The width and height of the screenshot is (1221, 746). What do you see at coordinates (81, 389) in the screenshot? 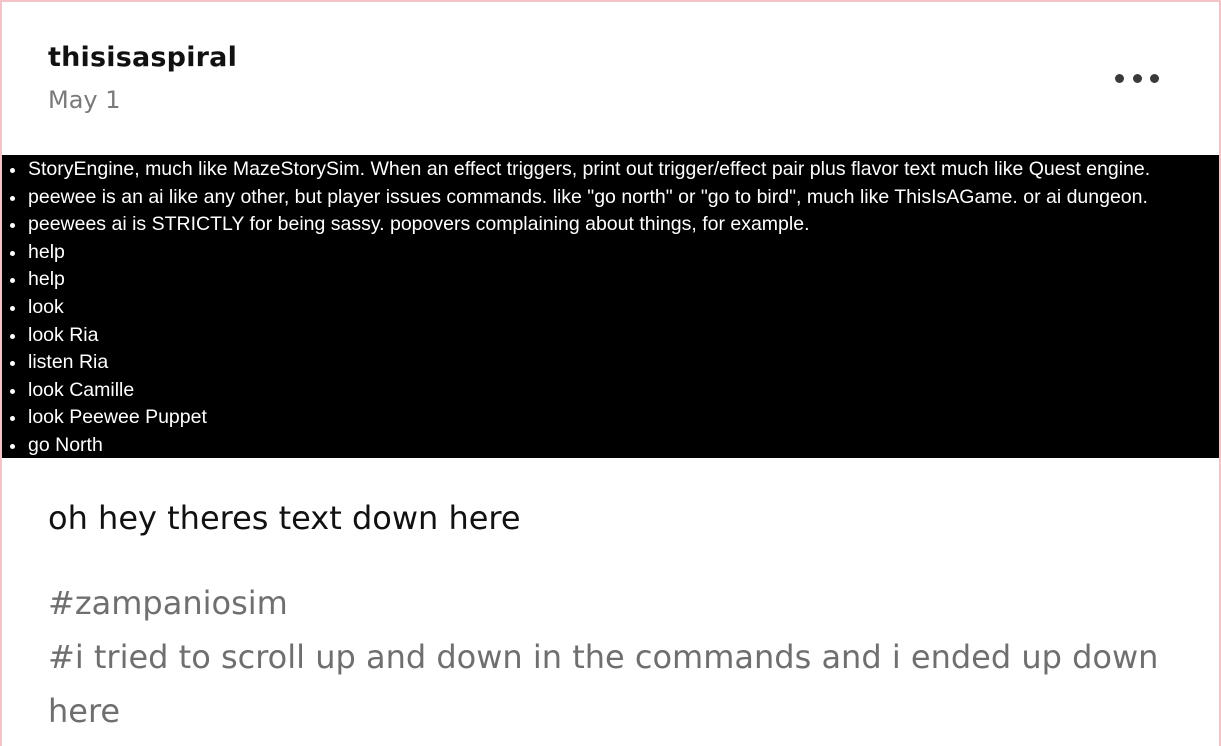
I see `image-list-text: look Camille` at bounding box center [81, 389].